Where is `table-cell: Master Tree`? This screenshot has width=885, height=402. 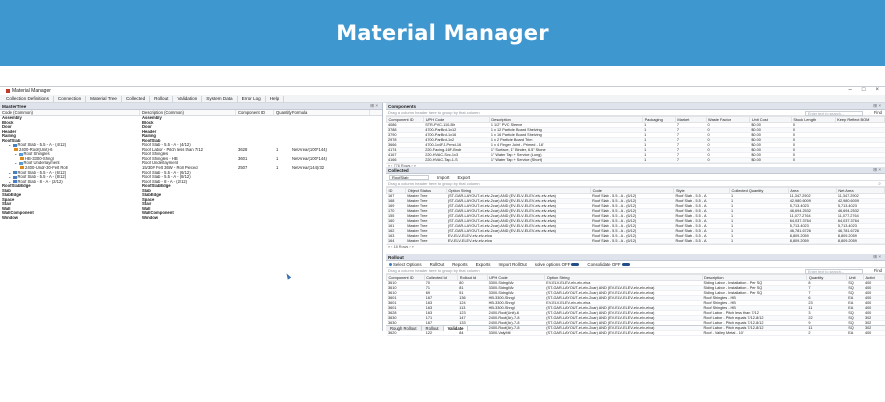
table-cell: Master Tree is located at coordinates (426, 241).